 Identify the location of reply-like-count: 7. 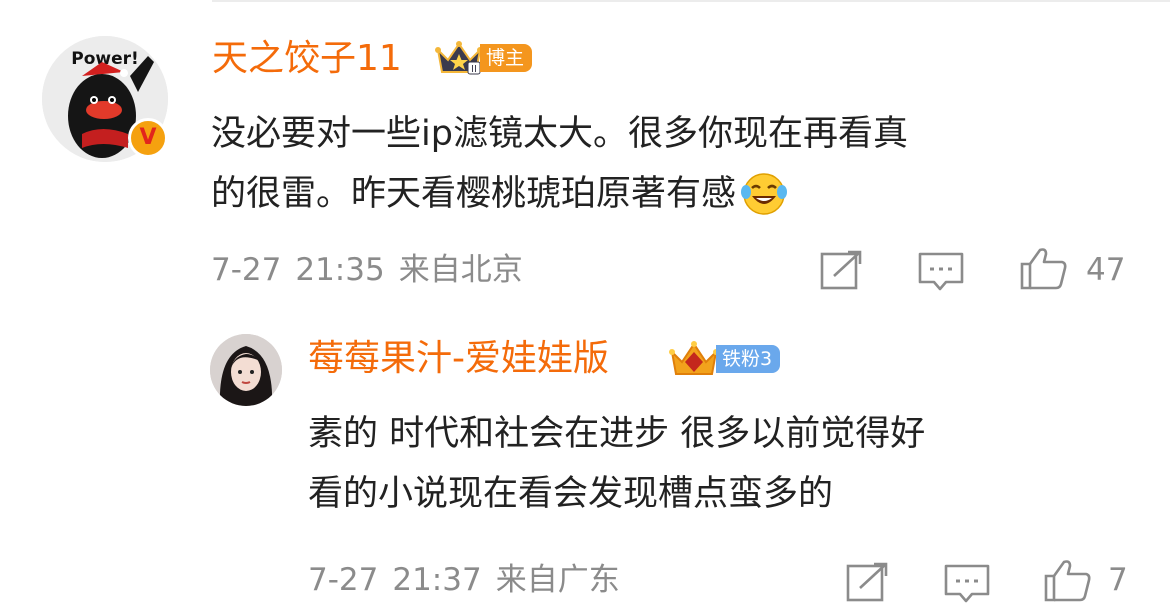
(1118, 580).